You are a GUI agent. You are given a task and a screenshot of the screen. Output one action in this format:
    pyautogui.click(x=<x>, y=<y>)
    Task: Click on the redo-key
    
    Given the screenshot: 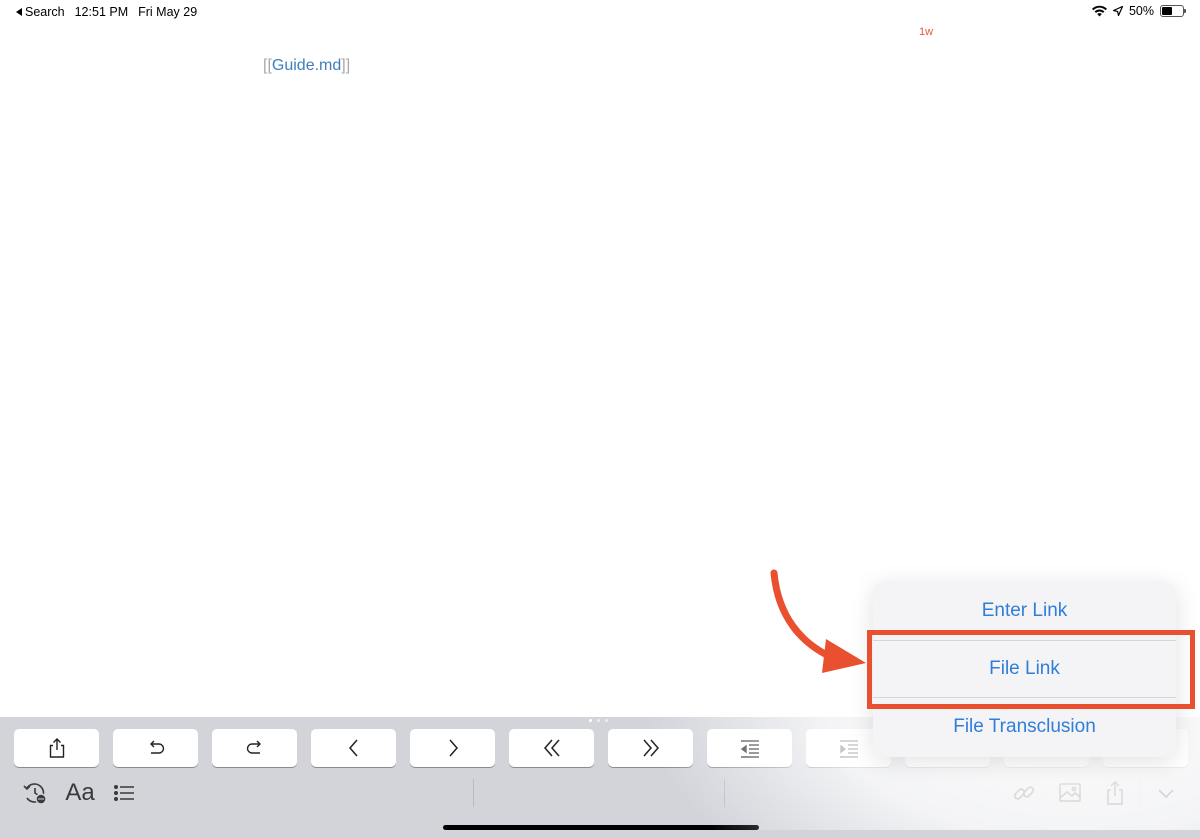 What is the action you would take?
    pyautogui.click(x=254, y=748)
    